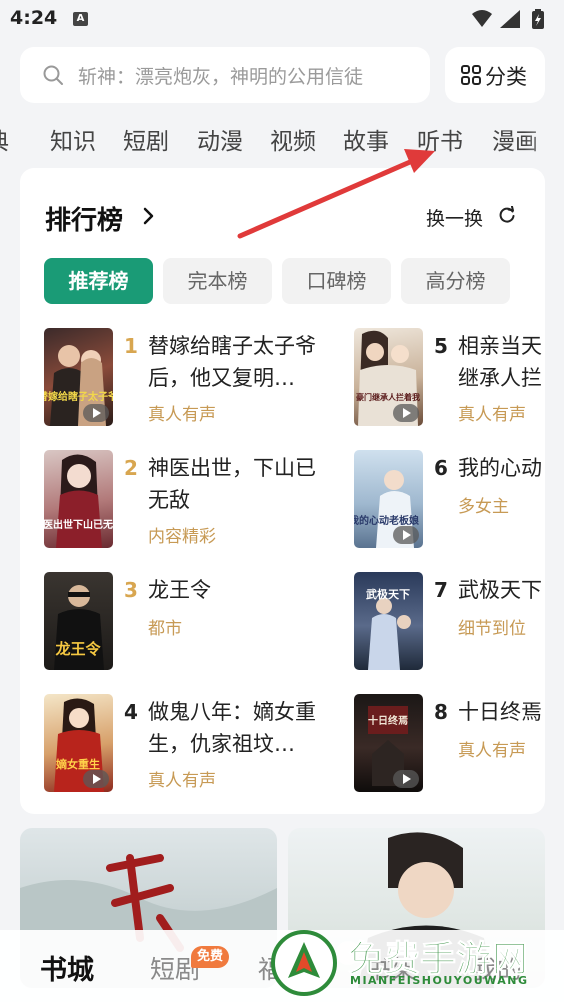 The height and width of the screenshot is (1002, 564). I want to click on book-title: 我的心动老板娘, so click(500, 468).